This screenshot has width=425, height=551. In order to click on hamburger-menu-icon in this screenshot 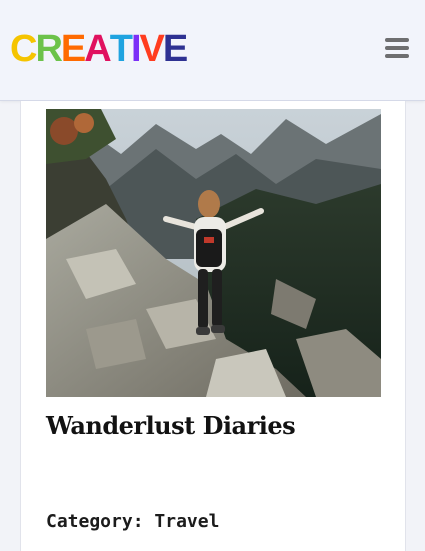, I will do `click(397, 49)`.